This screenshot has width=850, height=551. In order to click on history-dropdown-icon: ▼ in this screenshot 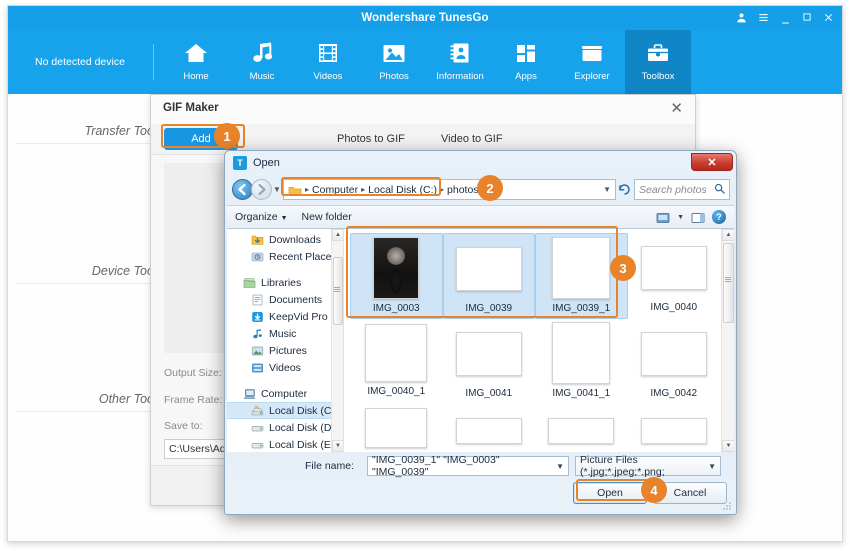, I will do `click(277, 189)`.